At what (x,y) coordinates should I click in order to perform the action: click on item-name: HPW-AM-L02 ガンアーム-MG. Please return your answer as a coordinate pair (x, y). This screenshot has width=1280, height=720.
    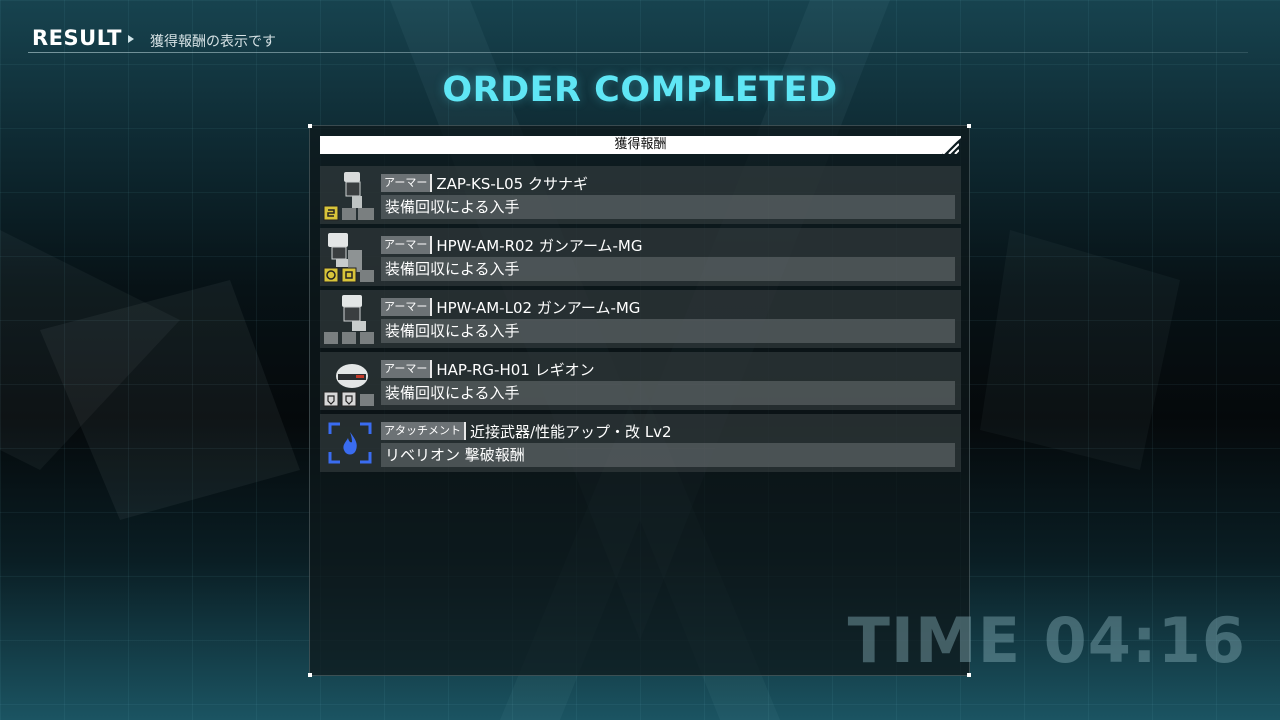
    Looking at the image, I should click on (538, 307).